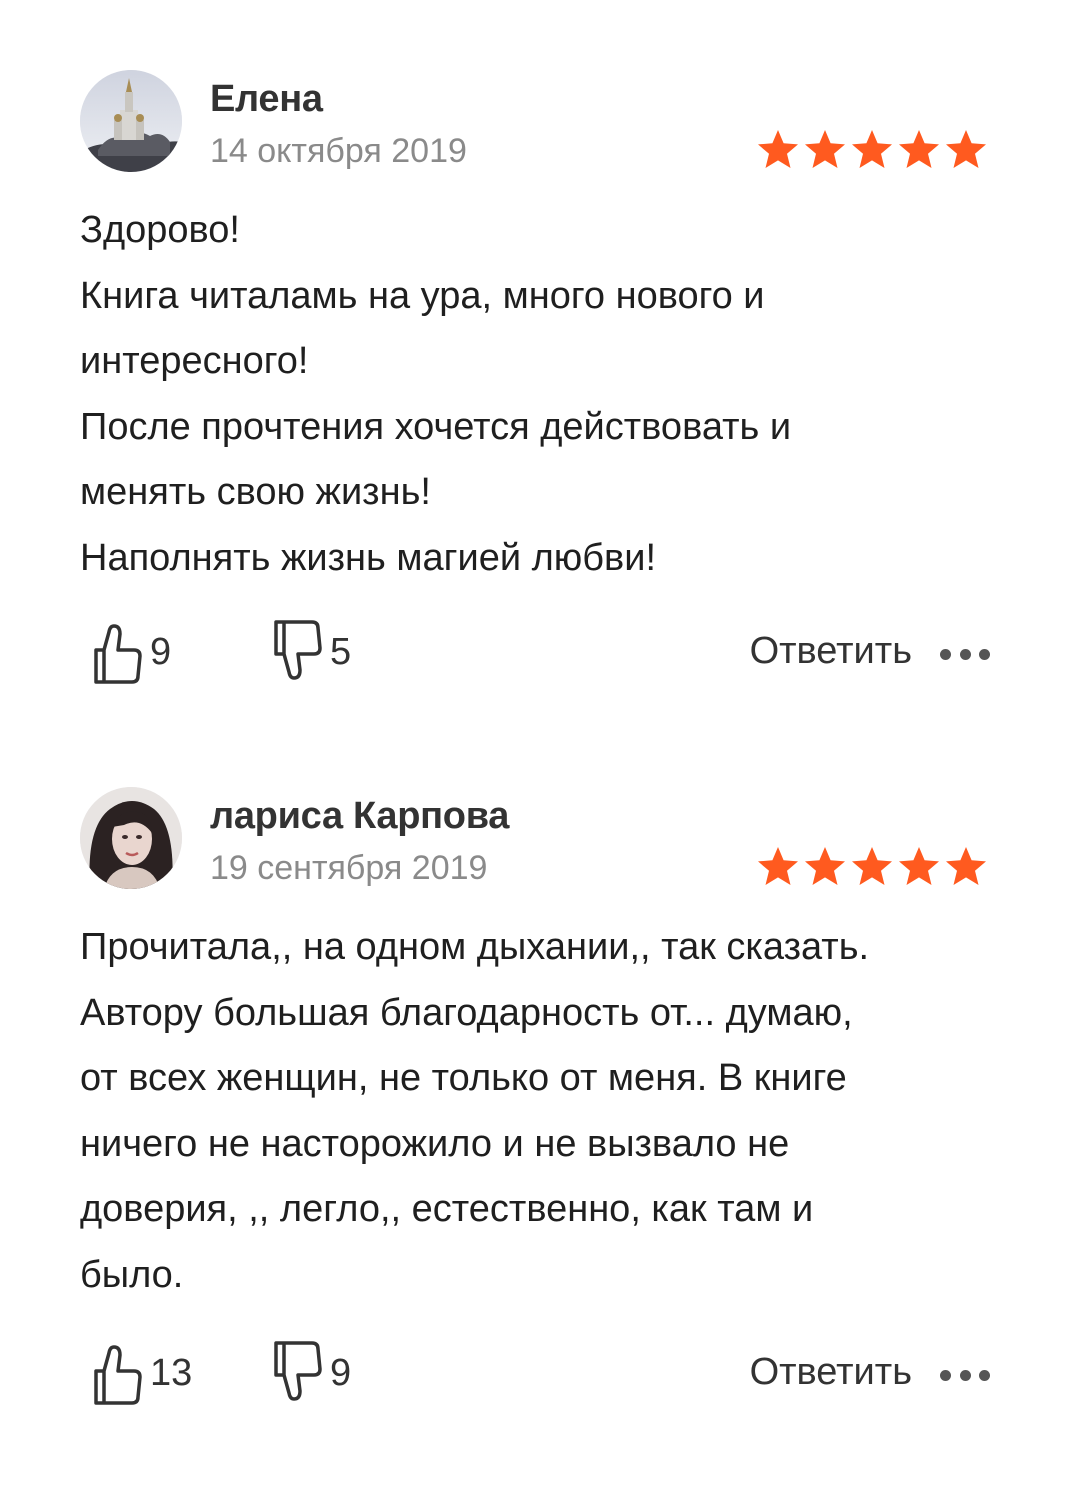 Image resolution: width=1080 pixels, height=1501 pixels. Describe the element at coordinates (338, 151) in the screenshot. I see `review-date: 14 октября 2019` at that location.